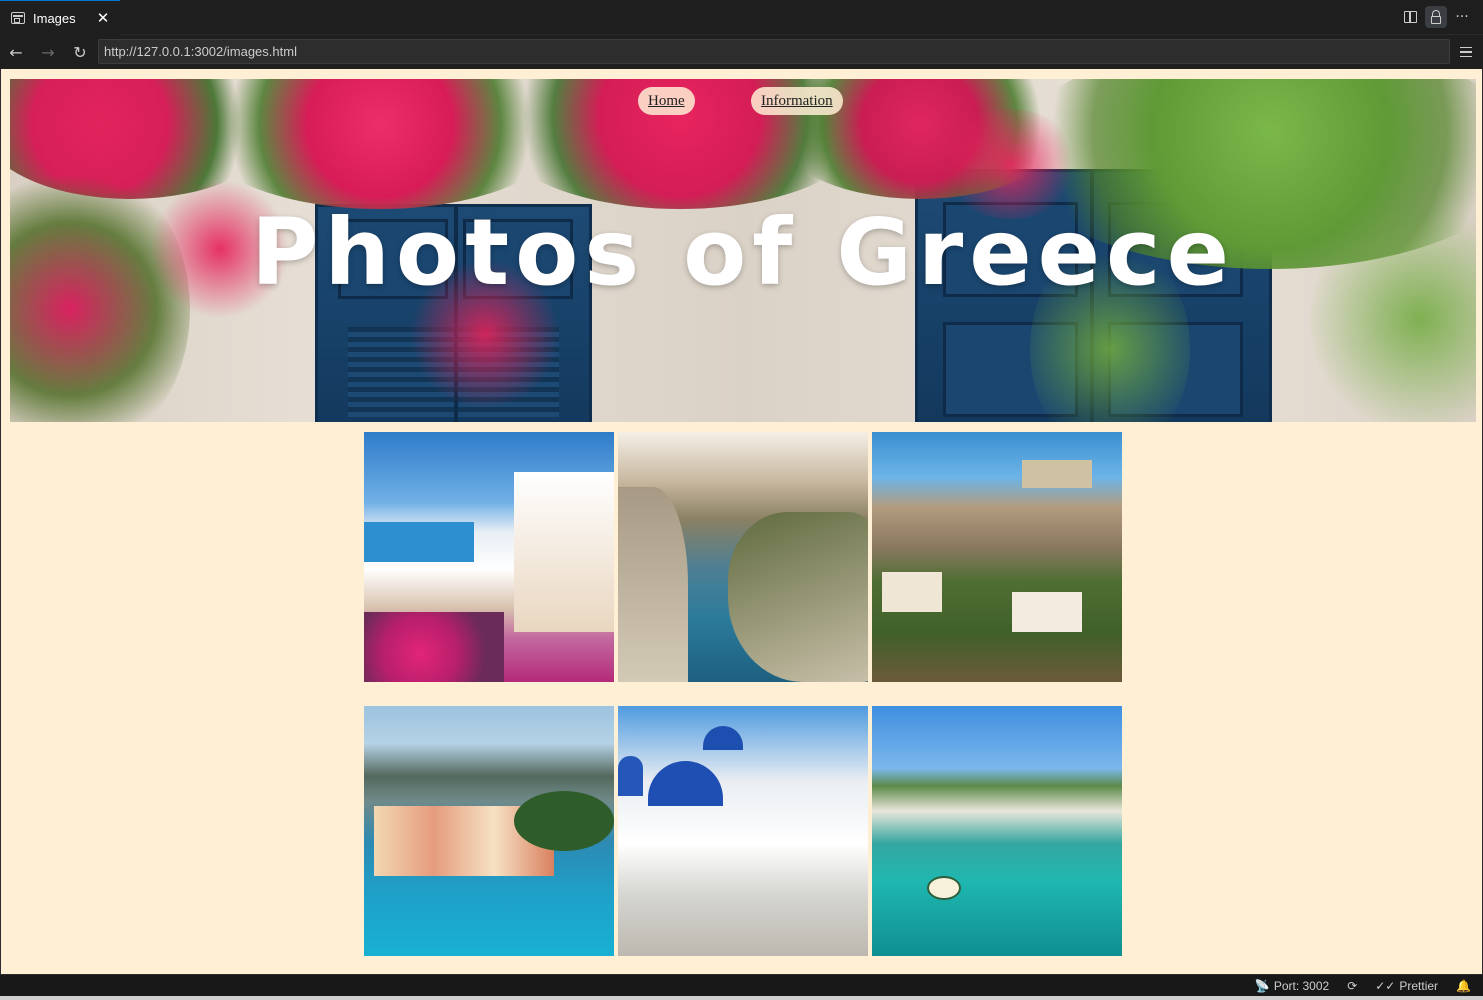 The height and width of the screenshot is (1000, 1483). I want to click on arrow-left-icon: ←, so click(16, 52).